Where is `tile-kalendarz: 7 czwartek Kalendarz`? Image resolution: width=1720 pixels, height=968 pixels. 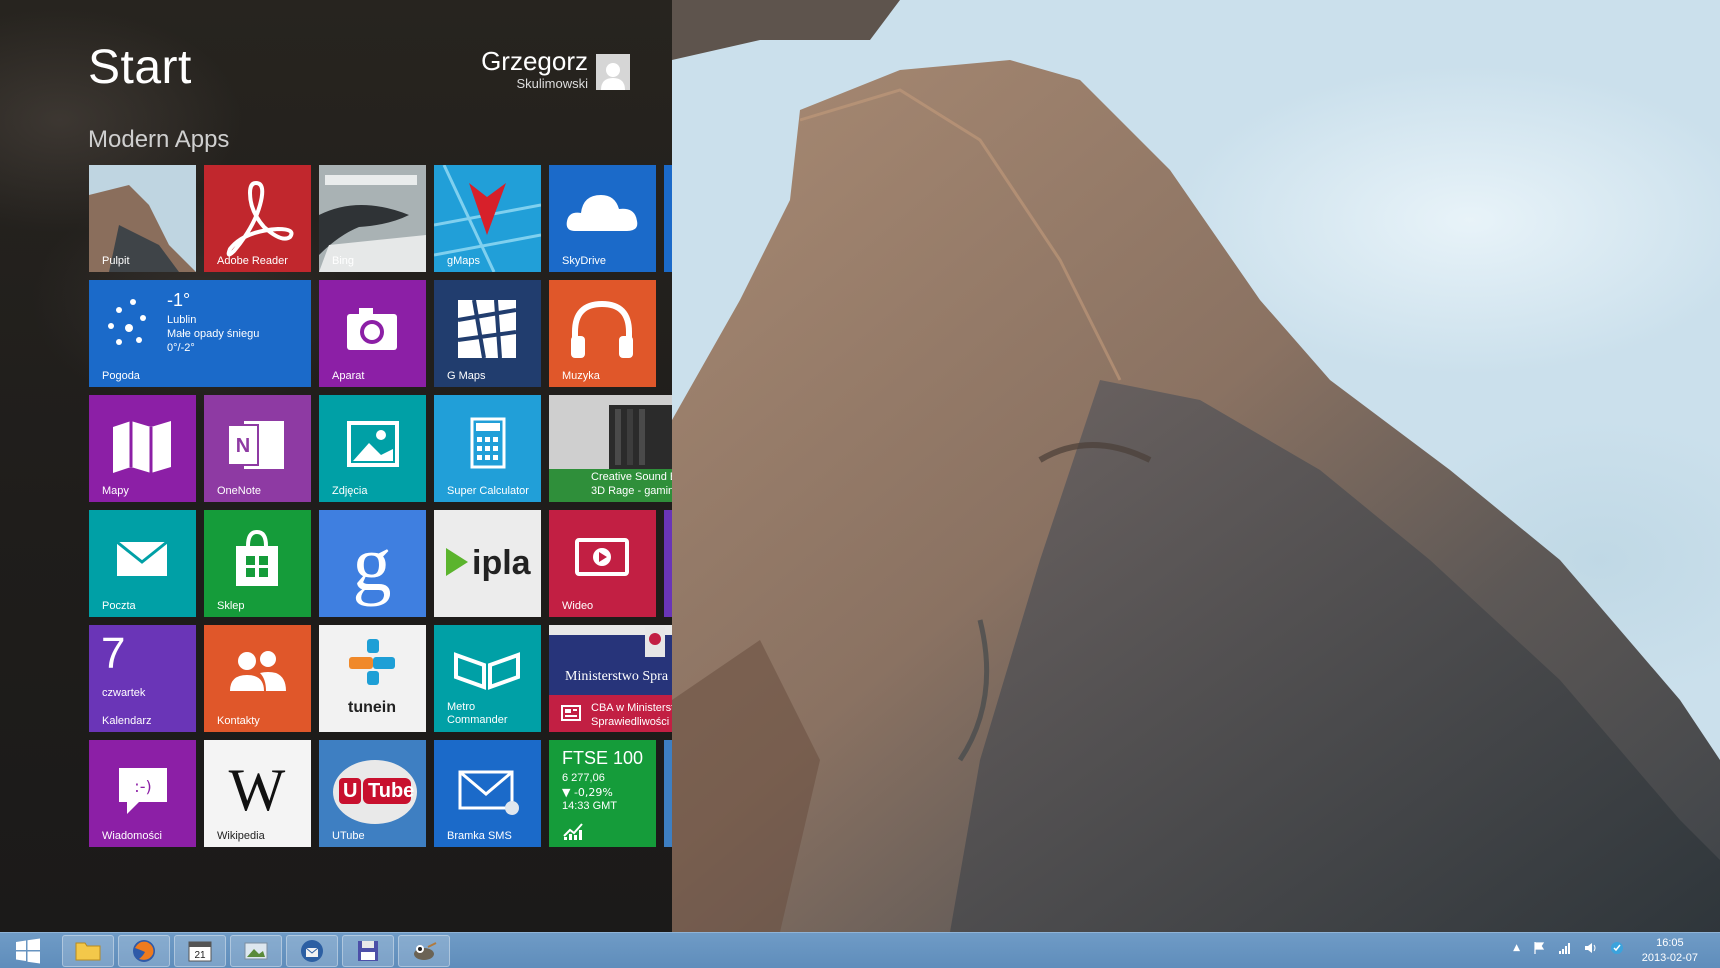
tile-kalendarz: 7 czwartek Kalendarz is located at coordinates (142, 678).